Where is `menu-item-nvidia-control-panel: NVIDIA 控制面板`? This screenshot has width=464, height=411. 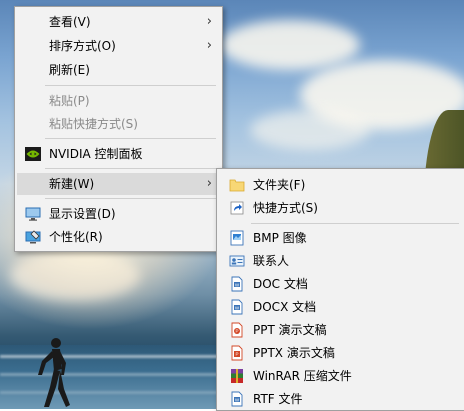 menu-item-nvidia-control-panel: NVIDIA 控制面板 is located at coordinates (118, 154).